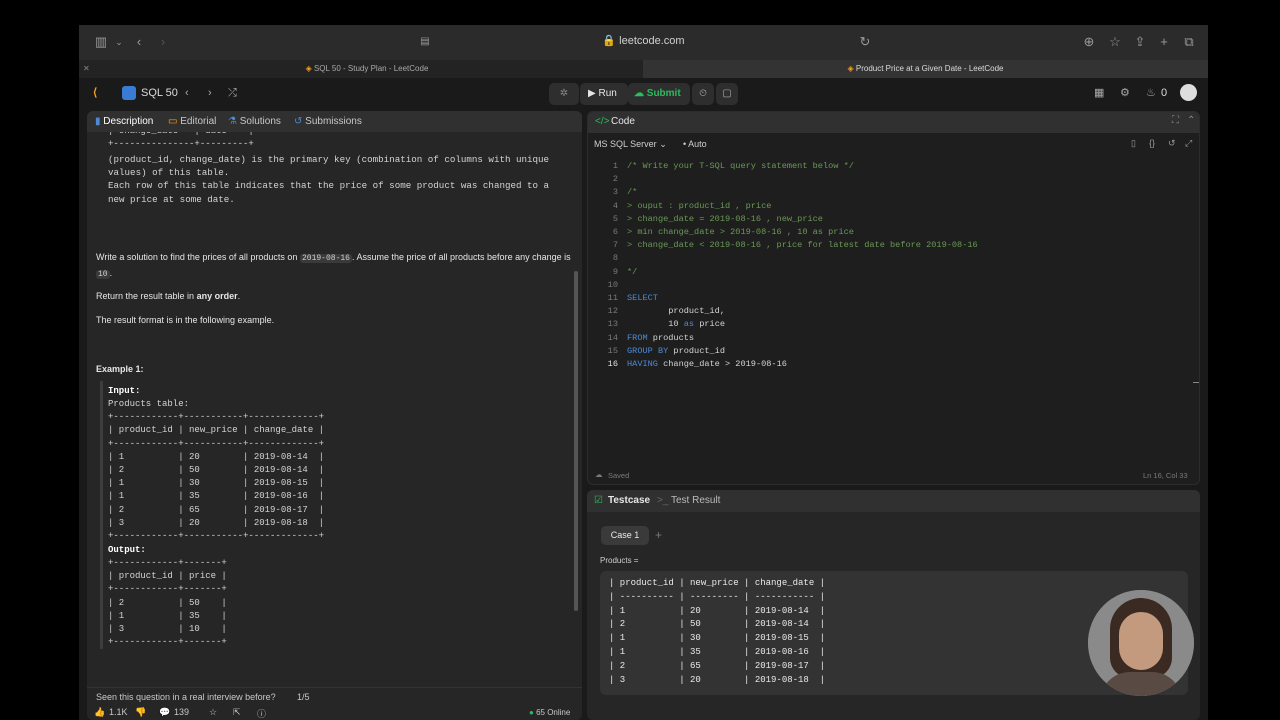 Image resolution: width=1280 pixels, height=720 pixels. What do you see at coordinates (192, 121) in the screenshot?
I see `tab-editorial: ▭ Editorial` at bounding box center [192, 121].